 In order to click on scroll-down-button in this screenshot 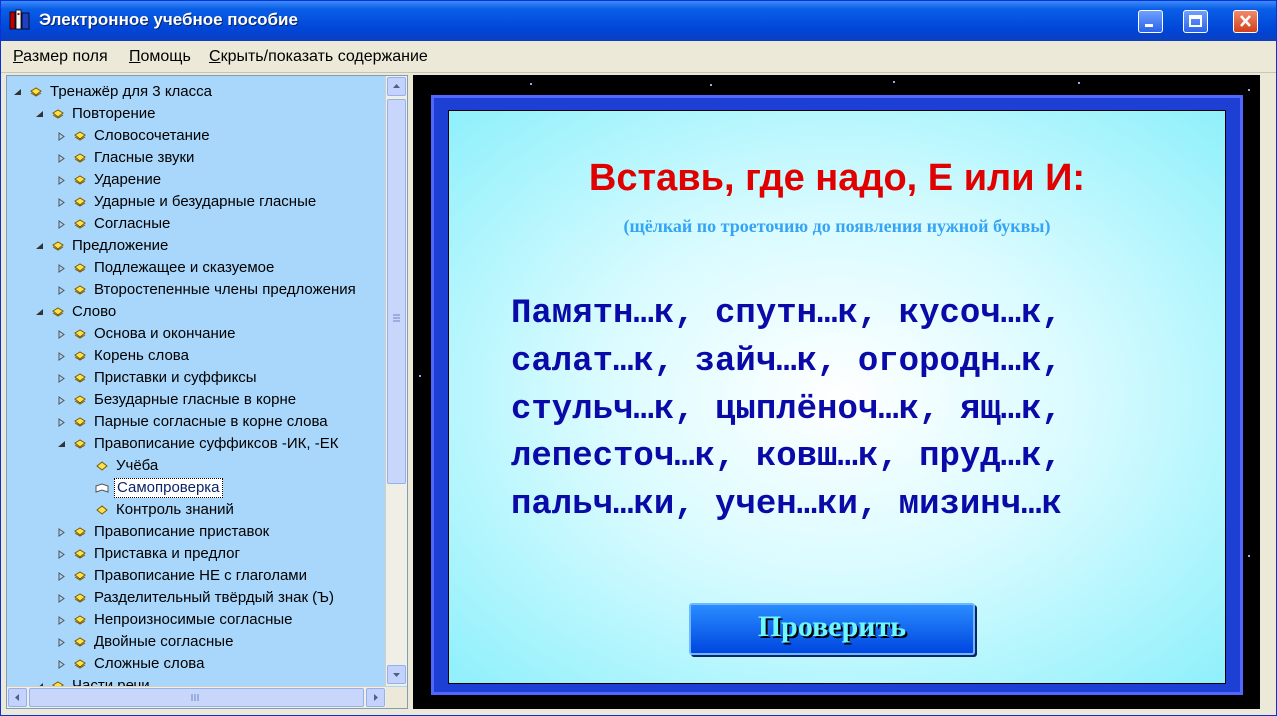, I will do `click(396, 674)`.